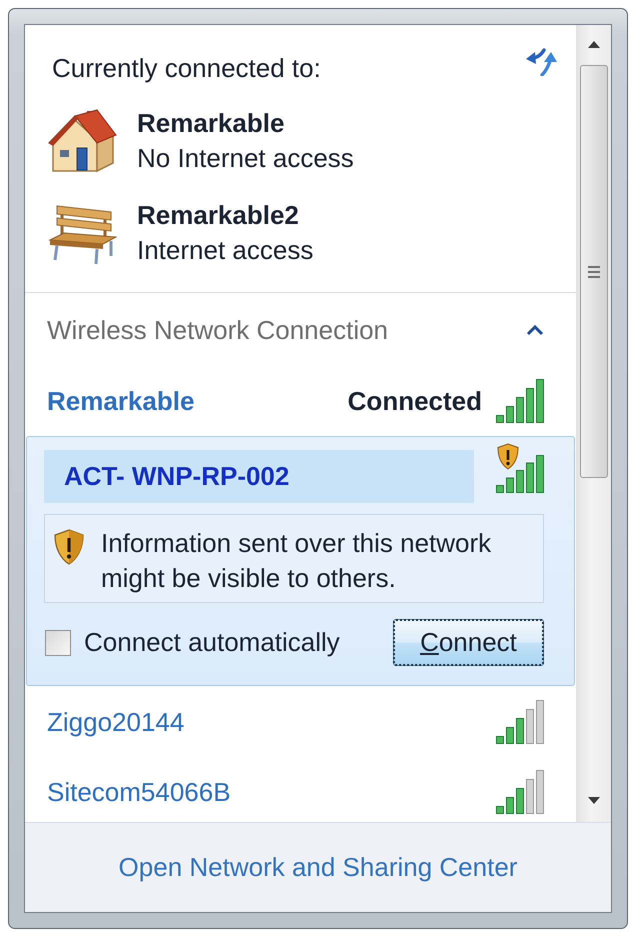  I want to click on warning-text: Information sent over this network might be visible to others., so click(296, 561).